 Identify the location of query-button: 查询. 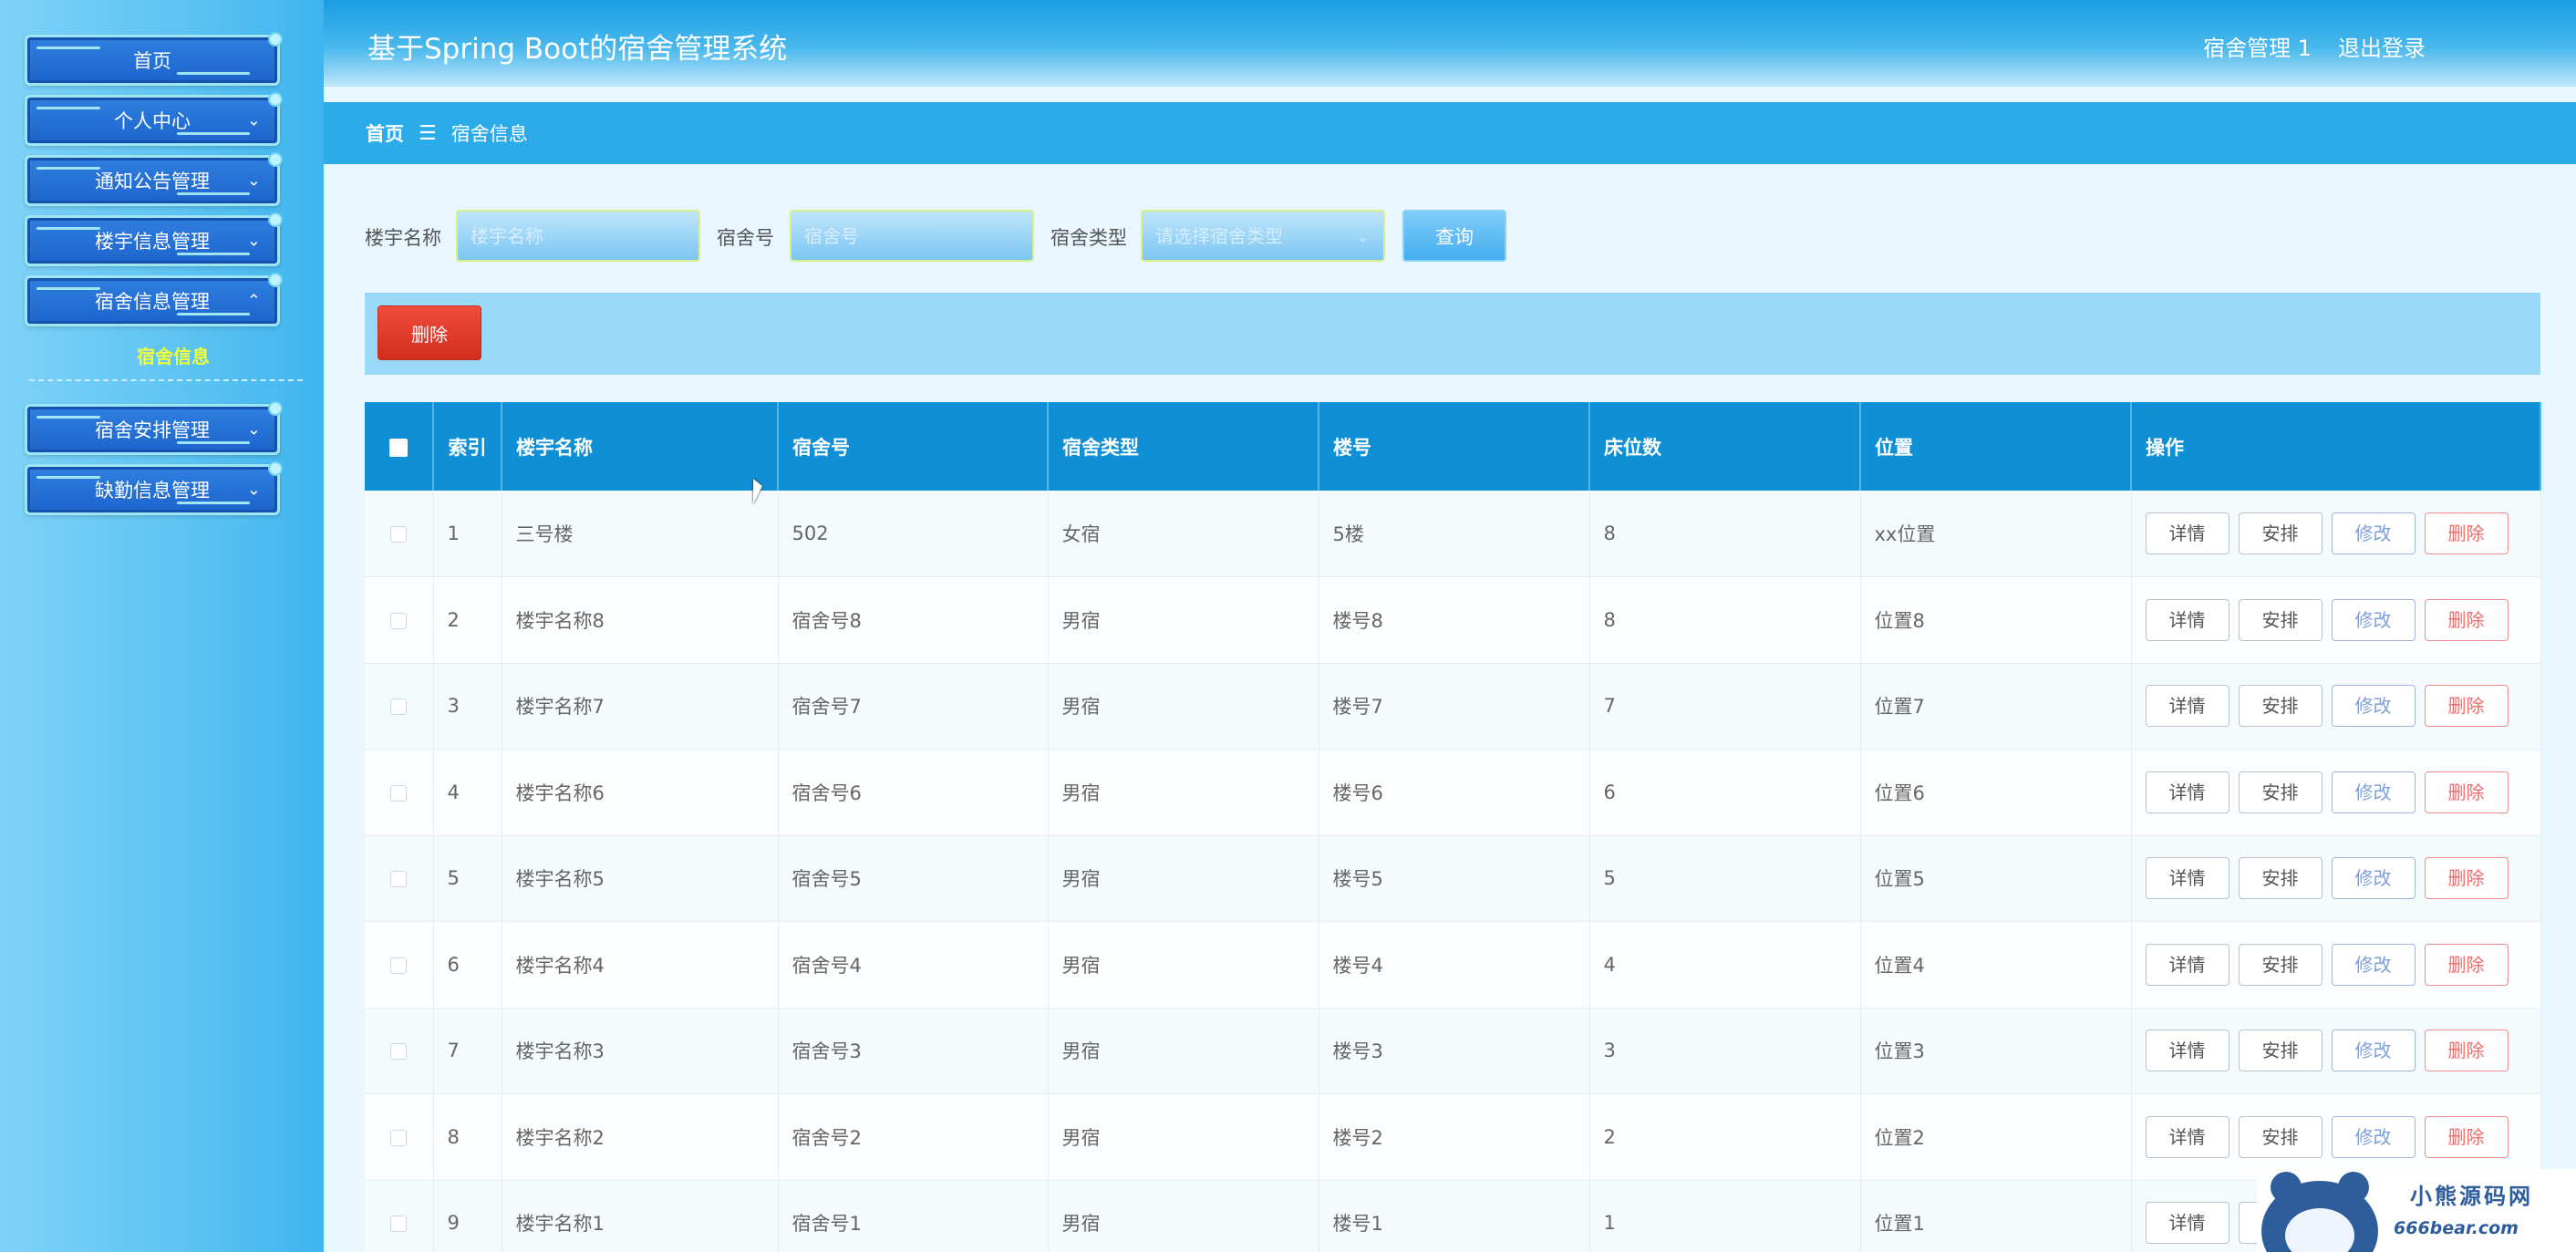
(1454, 236).